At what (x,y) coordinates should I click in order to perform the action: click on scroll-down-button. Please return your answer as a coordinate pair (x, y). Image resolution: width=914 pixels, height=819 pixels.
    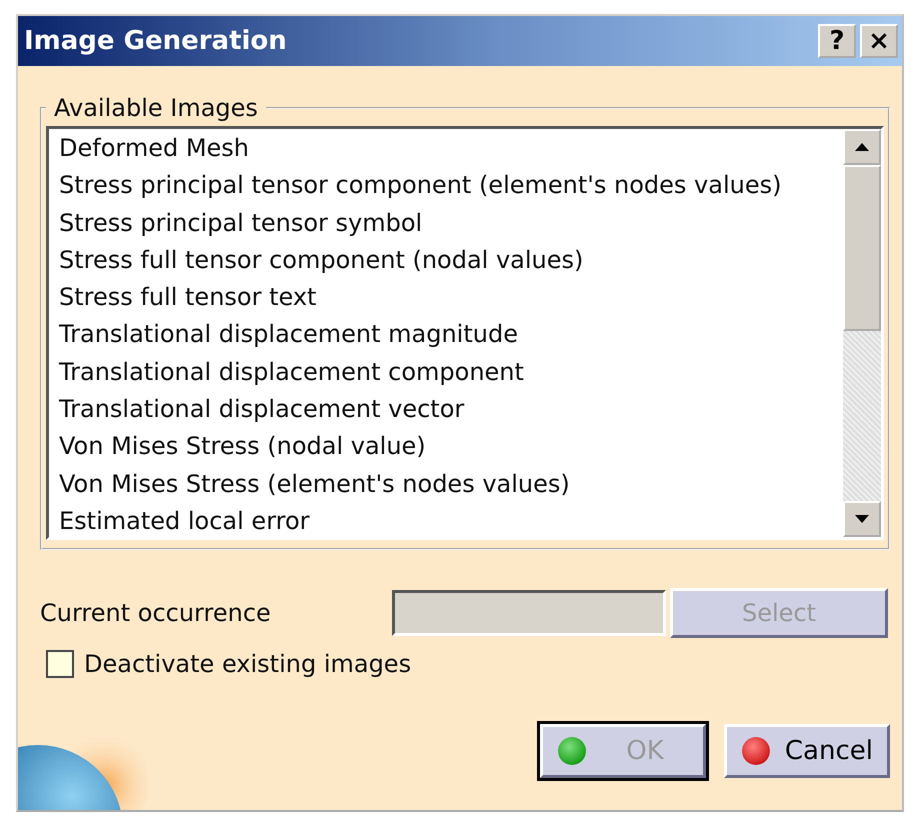
    Looking at the image, I should click on (862, 519).